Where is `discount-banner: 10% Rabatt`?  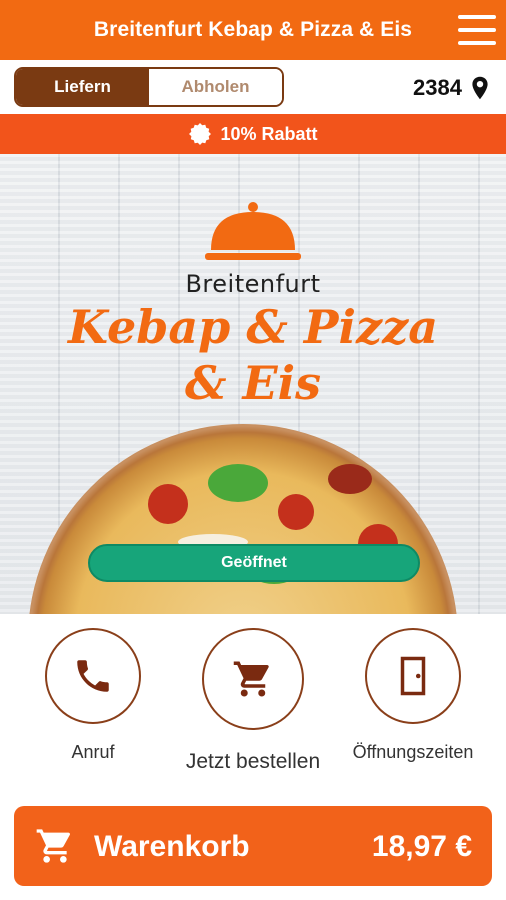 discount-banner: 10% Rabatt is located at coordinates (253, 134).